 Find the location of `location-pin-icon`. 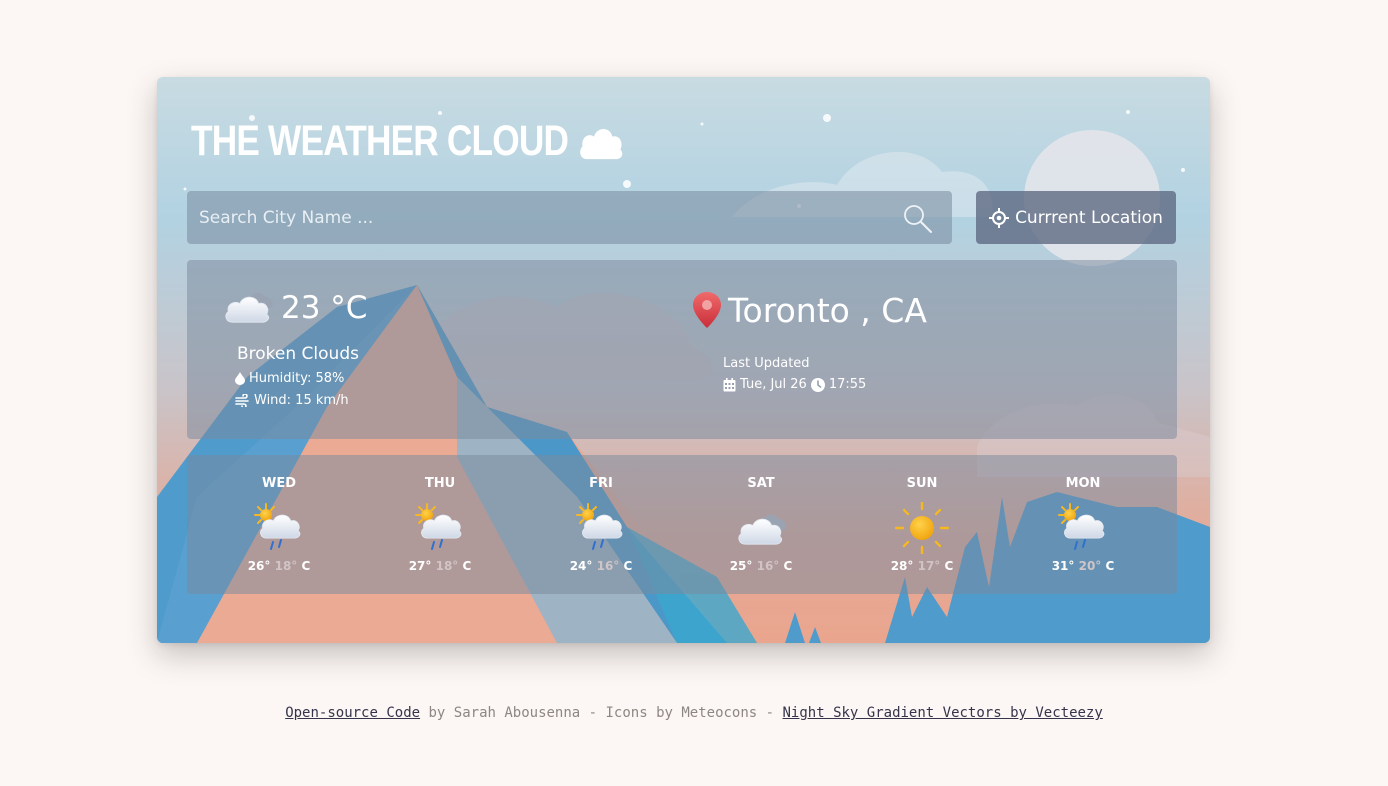

location-pin-icon is located at coordinates (707, 310).